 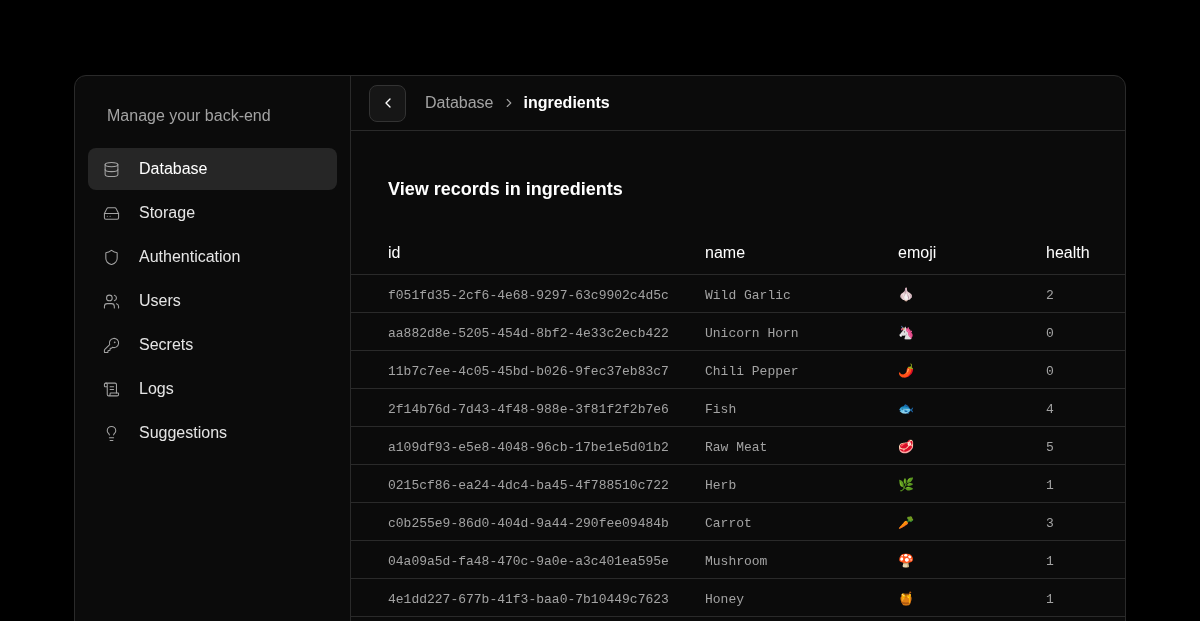 I want to click on database-icon, so click(x=111, y=169).